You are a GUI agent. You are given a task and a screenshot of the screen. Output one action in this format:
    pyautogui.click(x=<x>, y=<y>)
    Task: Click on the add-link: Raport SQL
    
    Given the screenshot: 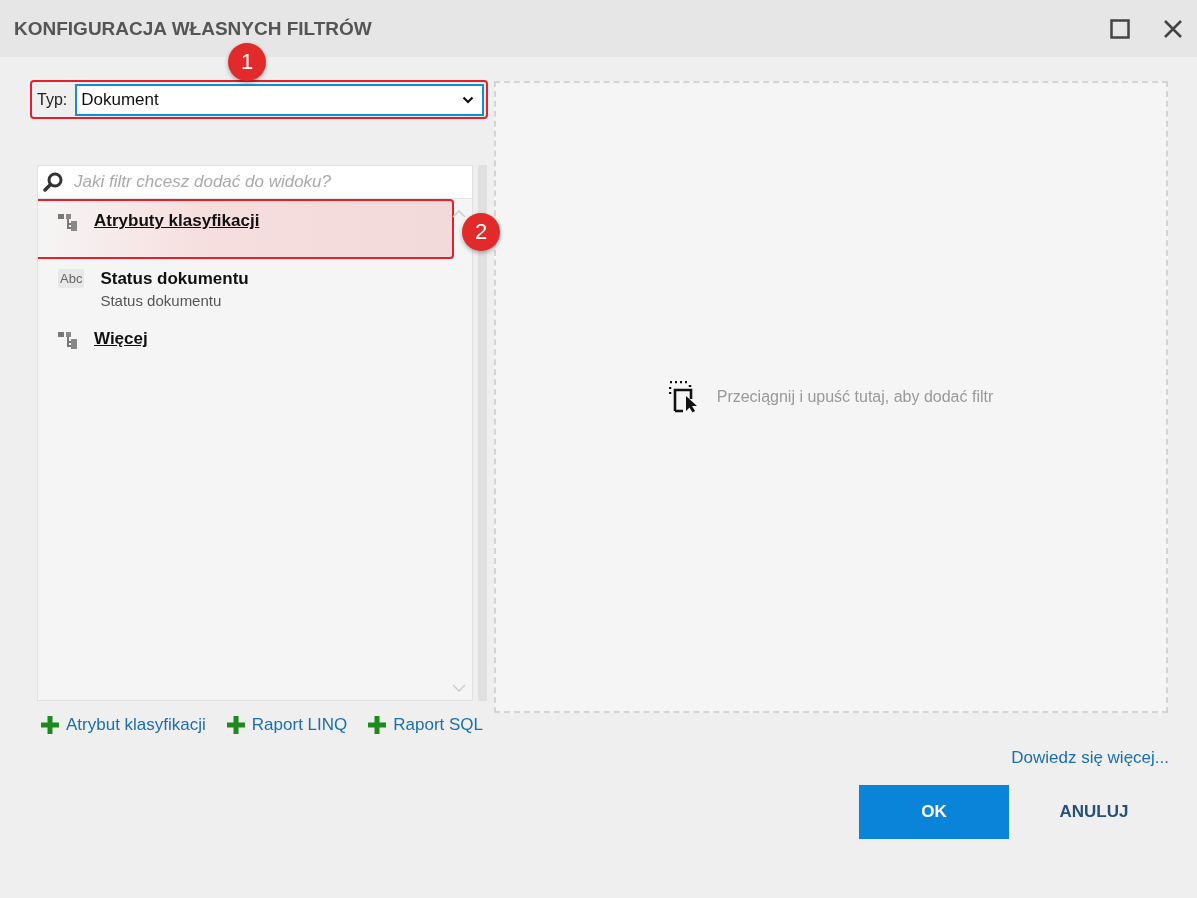 What is the action you would take?
    pyautogui.click(x=425, y=725)
    